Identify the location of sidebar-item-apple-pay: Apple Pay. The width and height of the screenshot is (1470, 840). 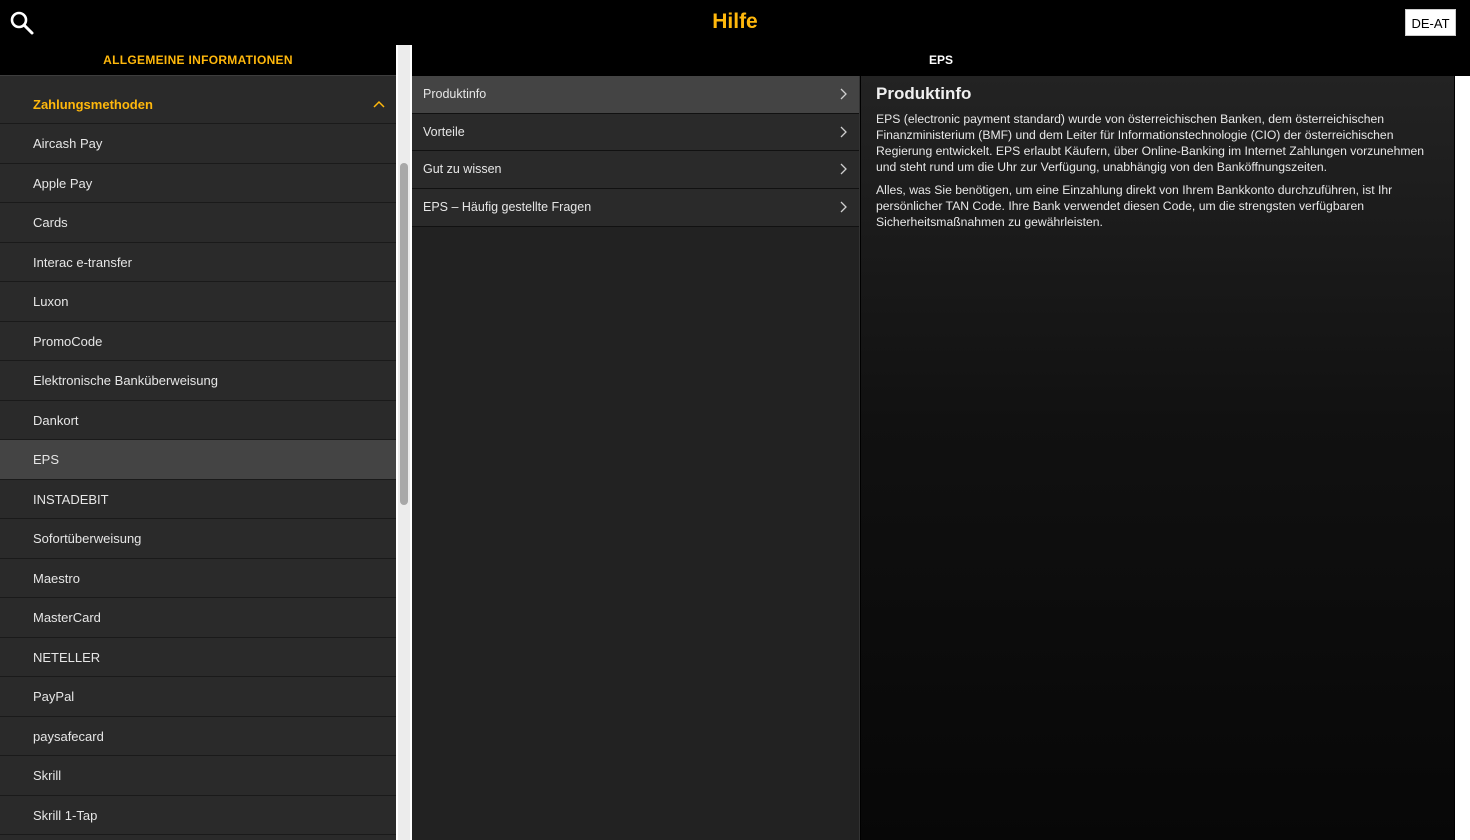
(198, 183).